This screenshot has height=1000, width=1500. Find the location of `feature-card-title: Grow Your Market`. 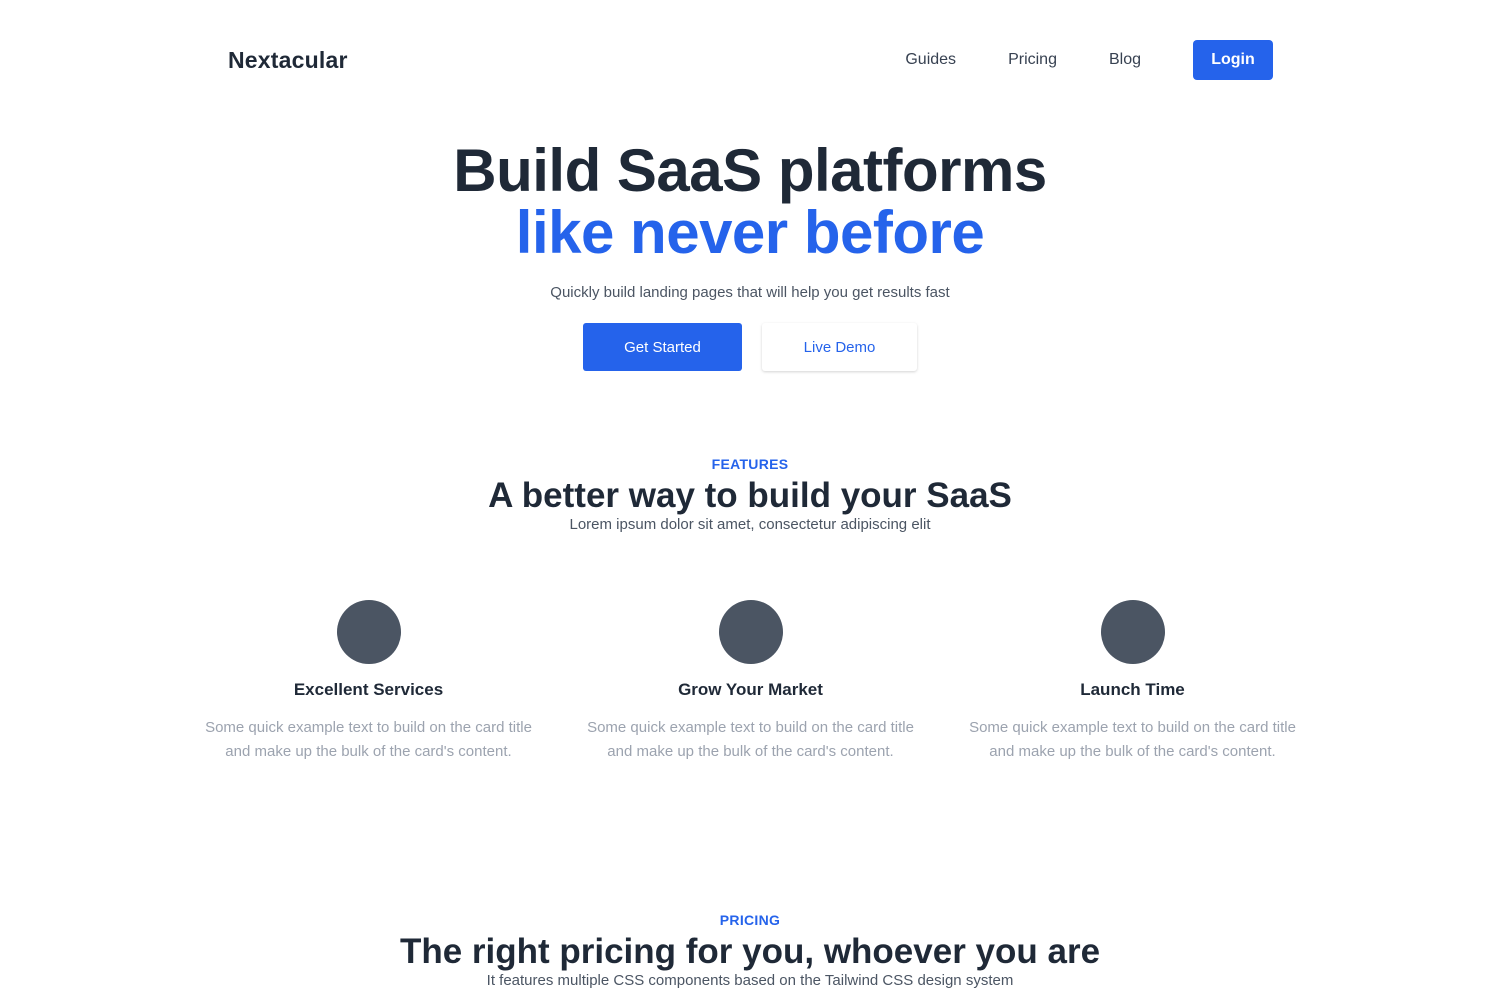

feature-card-title: Grow Your Market is located at coordinates (750, 689).